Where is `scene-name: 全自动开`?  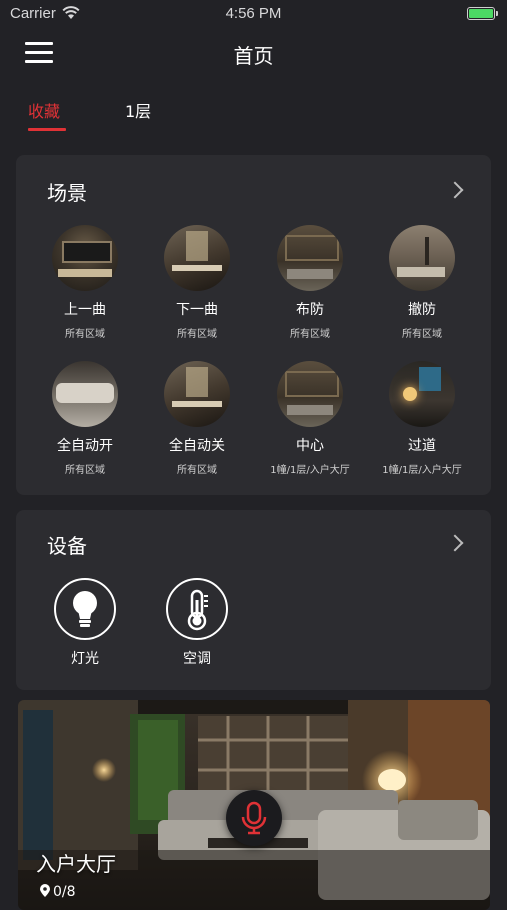 scene-name: 全自动开 is located at coordinates (85, 446).